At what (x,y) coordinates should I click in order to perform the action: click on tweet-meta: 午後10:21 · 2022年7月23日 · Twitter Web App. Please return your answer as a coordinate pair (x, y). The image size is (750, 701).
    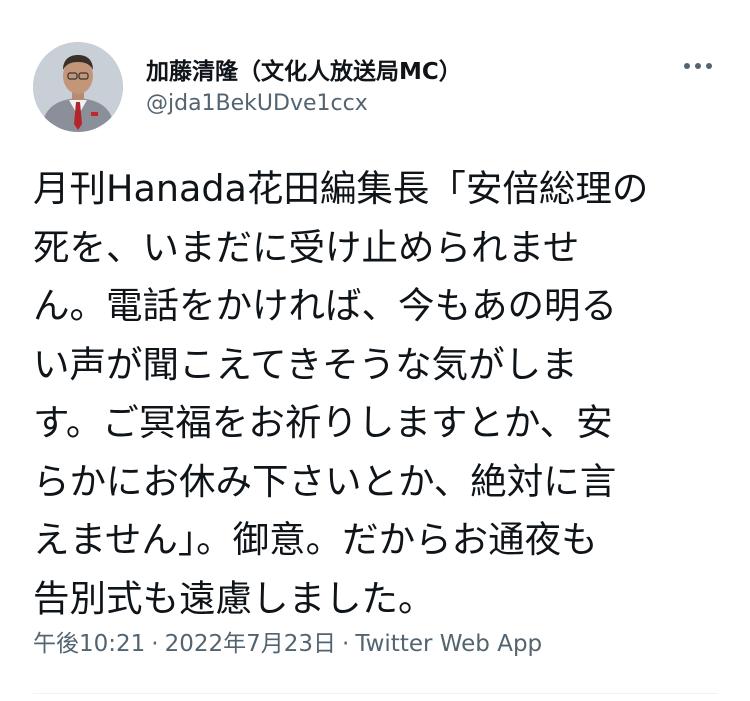
    Looking at the image, I should click on (287, 641).